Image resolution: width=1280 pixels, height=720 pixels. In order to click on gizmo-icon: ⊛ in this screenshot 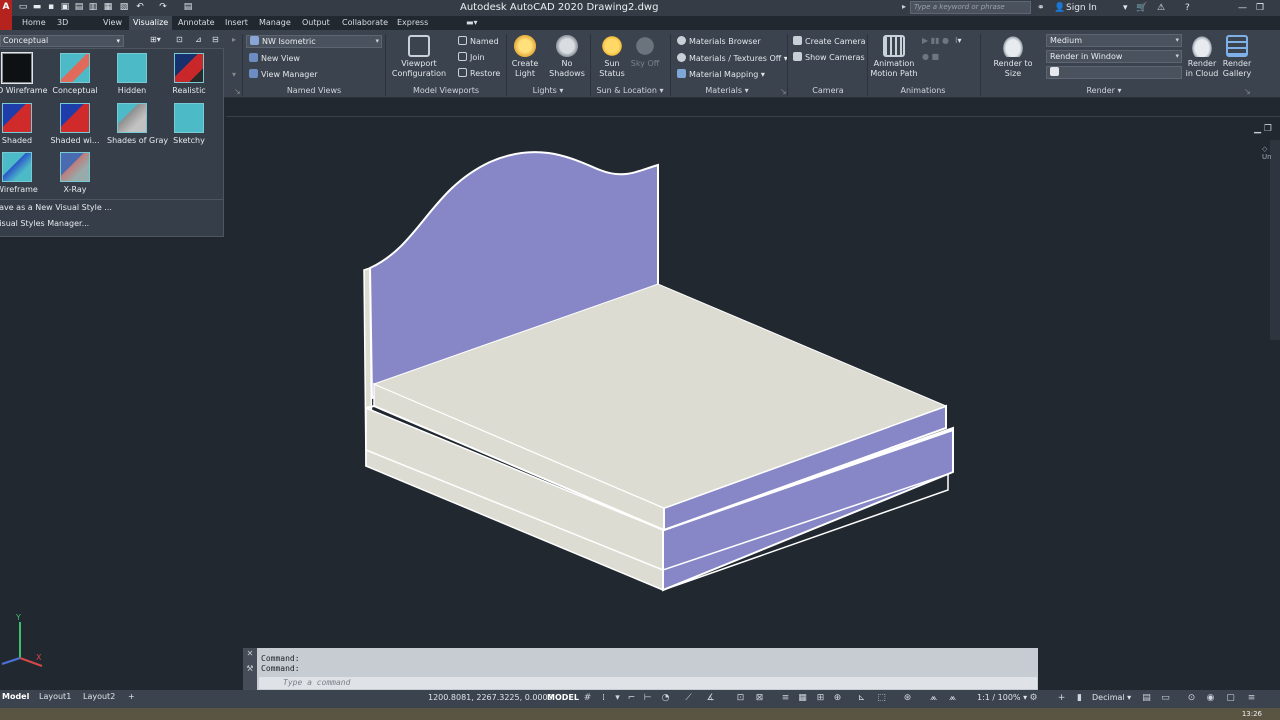, I will do `click(907, 698)`.